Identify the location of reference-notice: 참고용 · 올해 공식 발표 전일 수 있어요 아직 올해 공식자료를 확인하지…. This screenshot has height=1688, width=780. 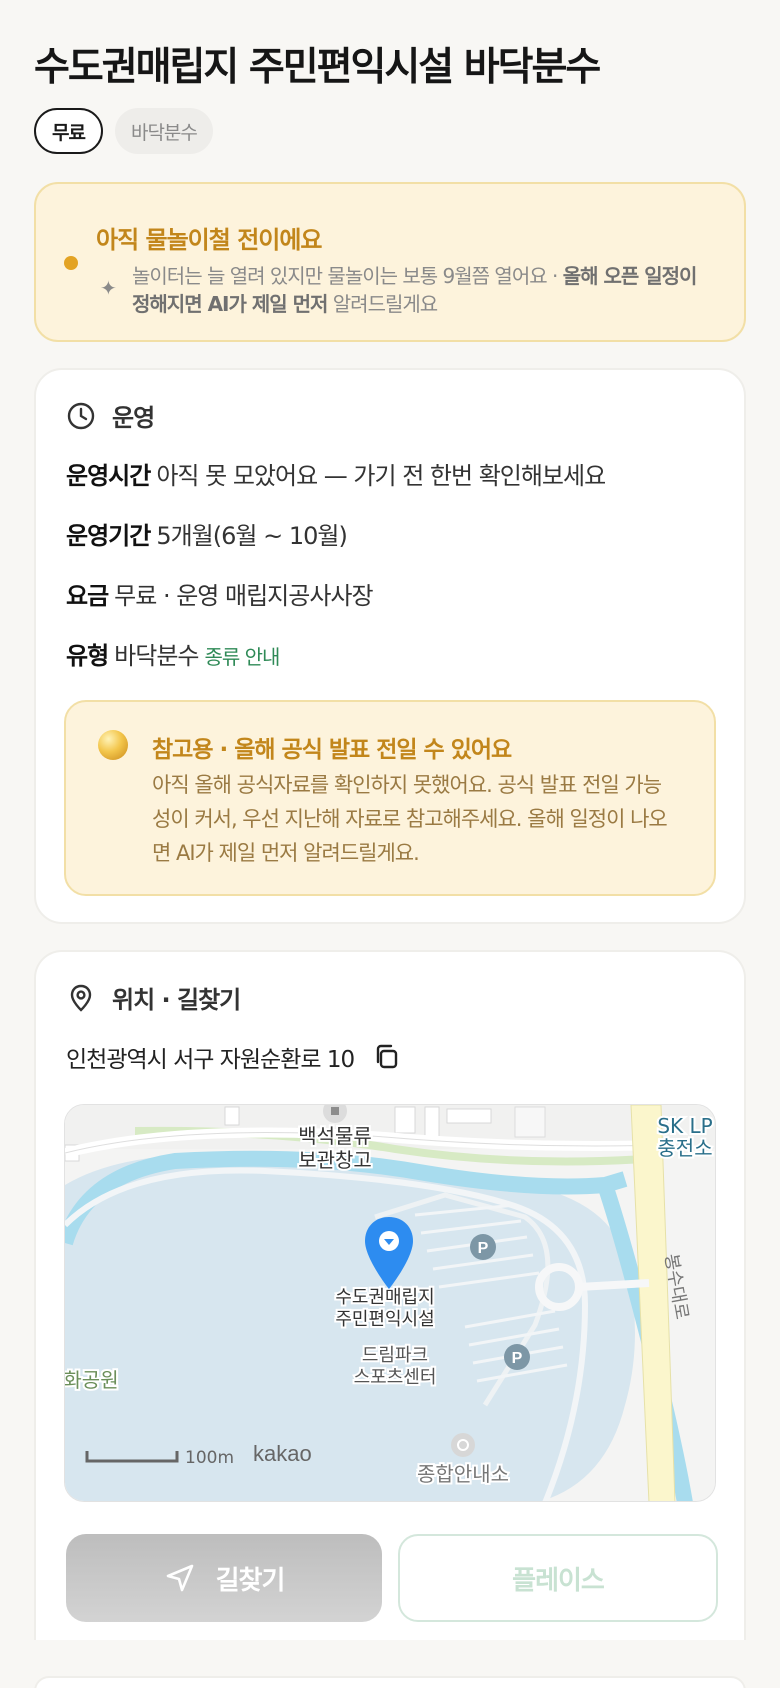
(390, 798).